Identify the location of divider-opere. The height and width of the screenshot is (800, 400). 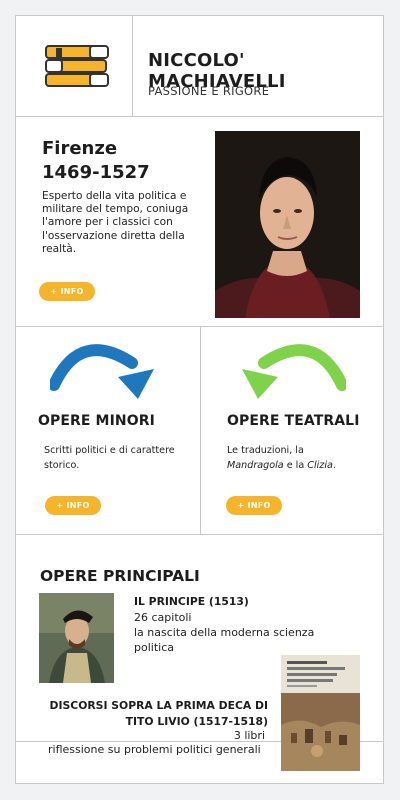
(199, 534).